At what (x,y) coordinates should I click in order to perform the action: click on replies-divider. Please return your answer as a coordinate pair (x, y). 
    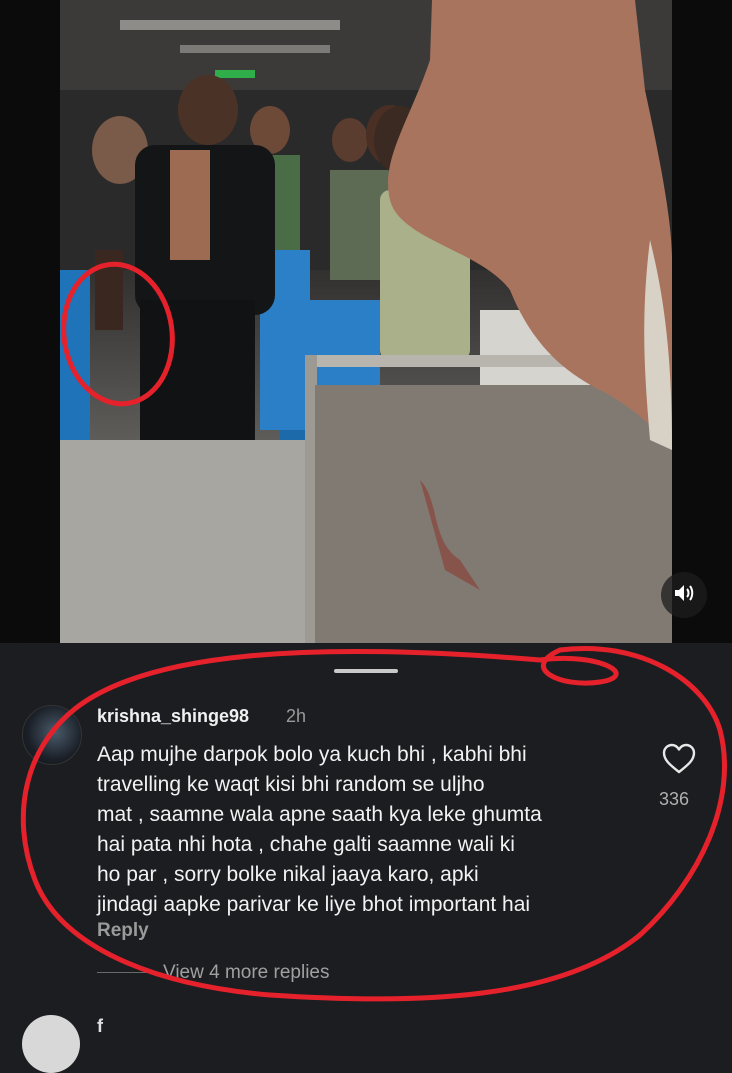
    Looking at the image, I should click on (126, 972).